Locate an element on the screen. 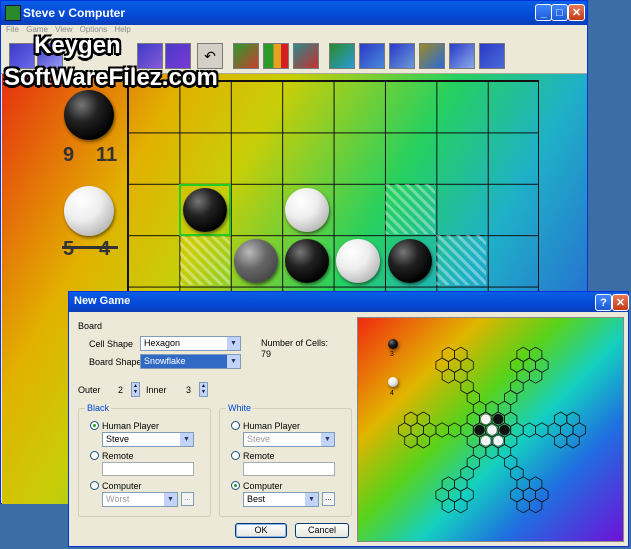 The height and width of the screenshot is (549, 631). dialog-title-bar: New Game ? ✕ is located at coordinates (349, 302).